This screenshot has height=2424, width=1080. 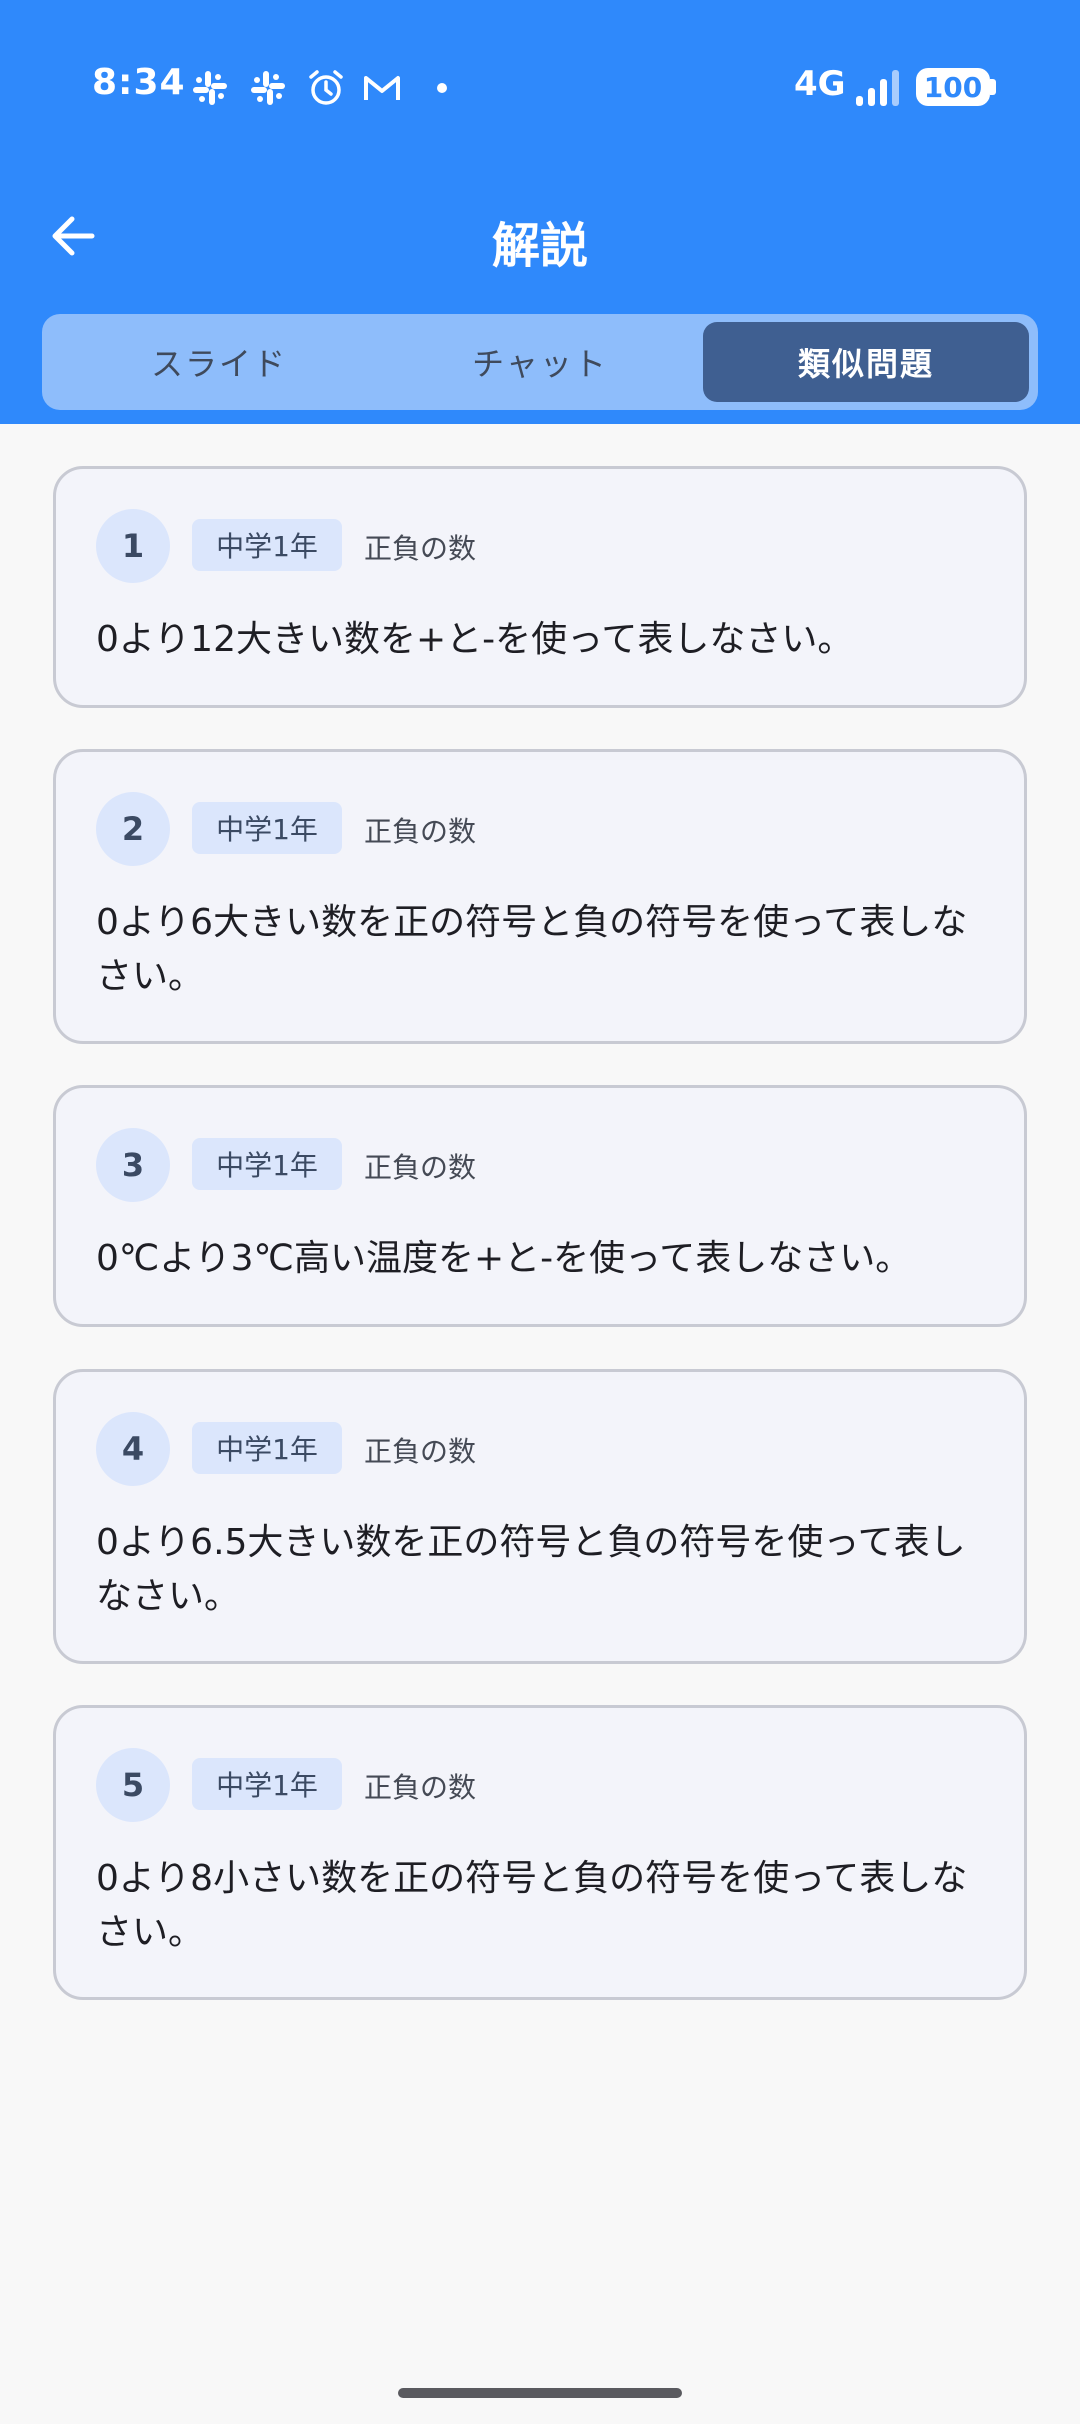 What do you see at coordinates (326, 87) in the screenshot?
I see `alarm-icon` at bounding box center [326, 87].